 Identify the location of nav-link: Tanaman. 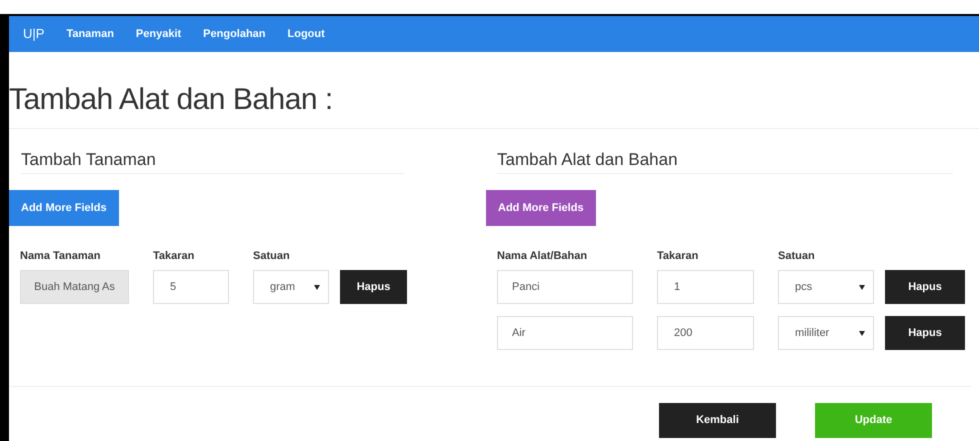
(90, 34).